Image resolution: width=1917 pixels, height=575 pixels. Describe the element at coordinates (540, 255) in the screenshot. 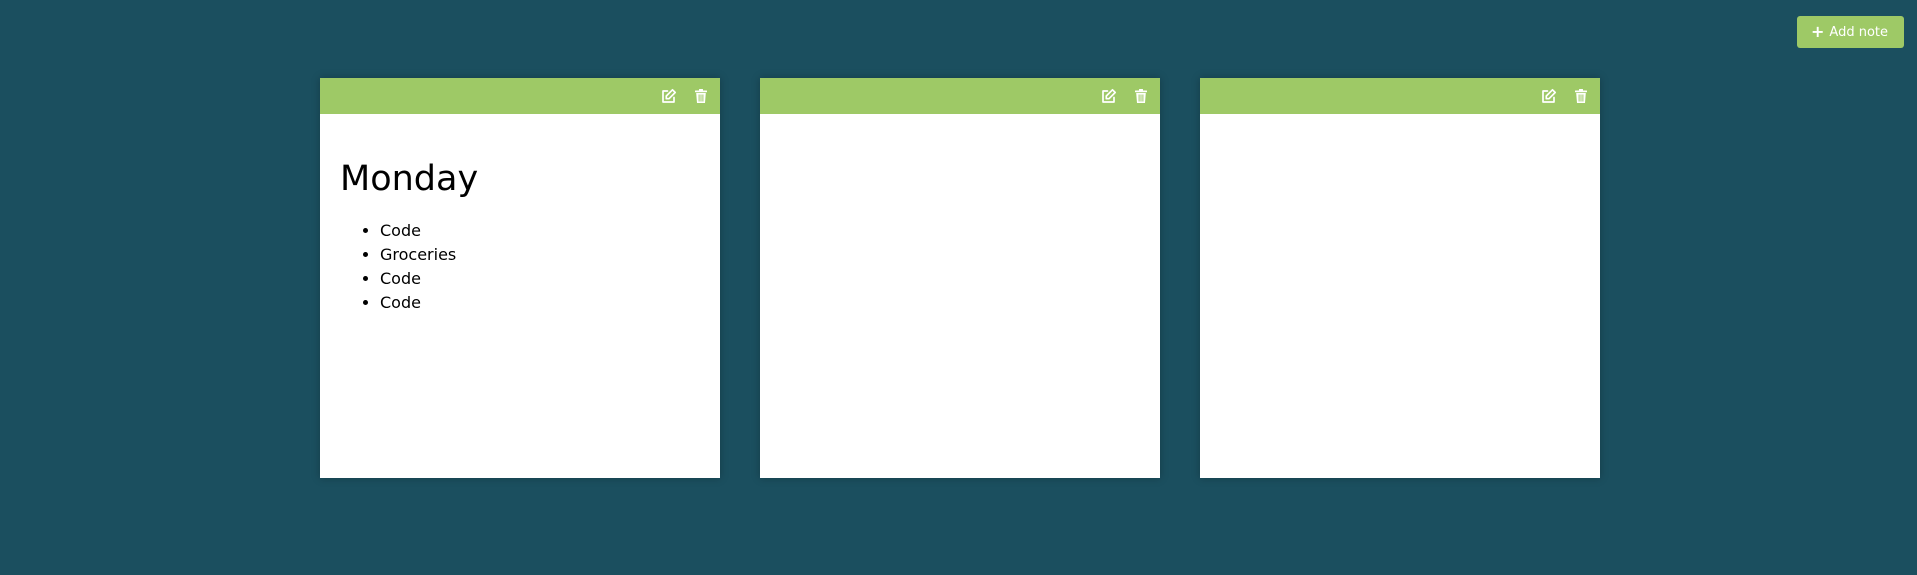

I see `list-item: Groceries` at that location.